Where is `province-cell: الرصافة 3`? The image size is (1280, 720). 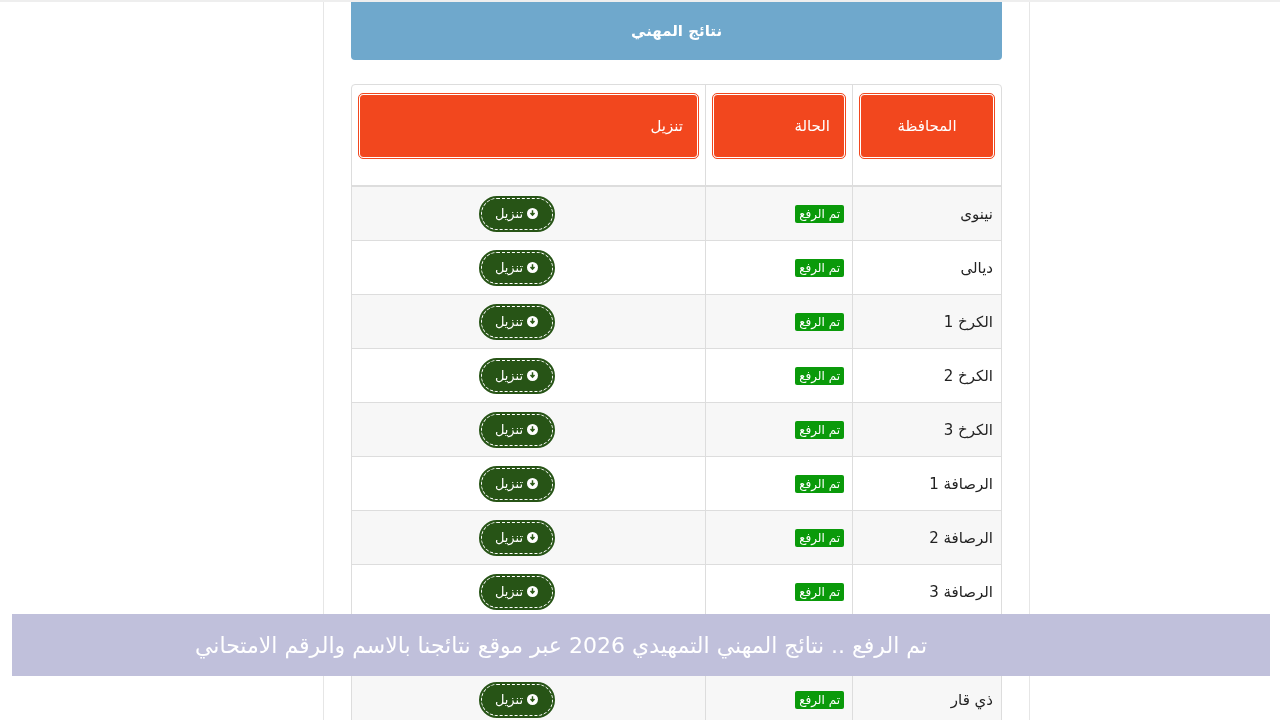
province-cell: الرصافة 3 is located at coordinates (961, 591).